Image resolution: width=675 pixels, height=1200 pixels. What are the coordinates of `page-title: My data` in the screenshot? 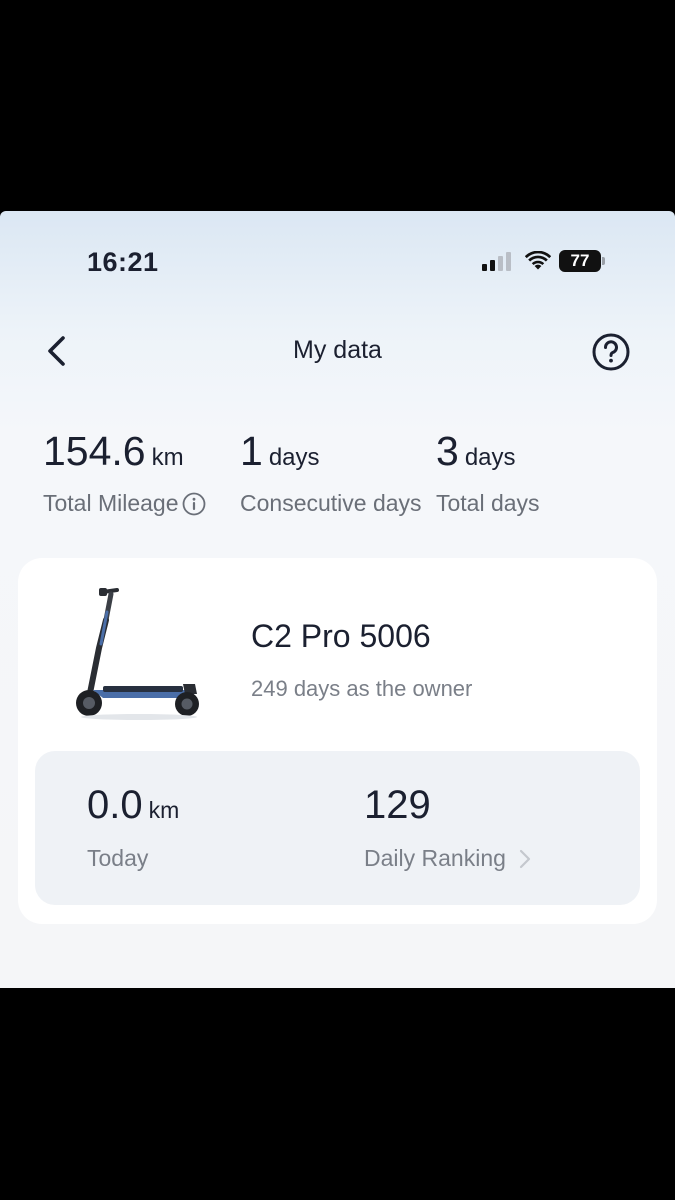 It's located at (337, 350).